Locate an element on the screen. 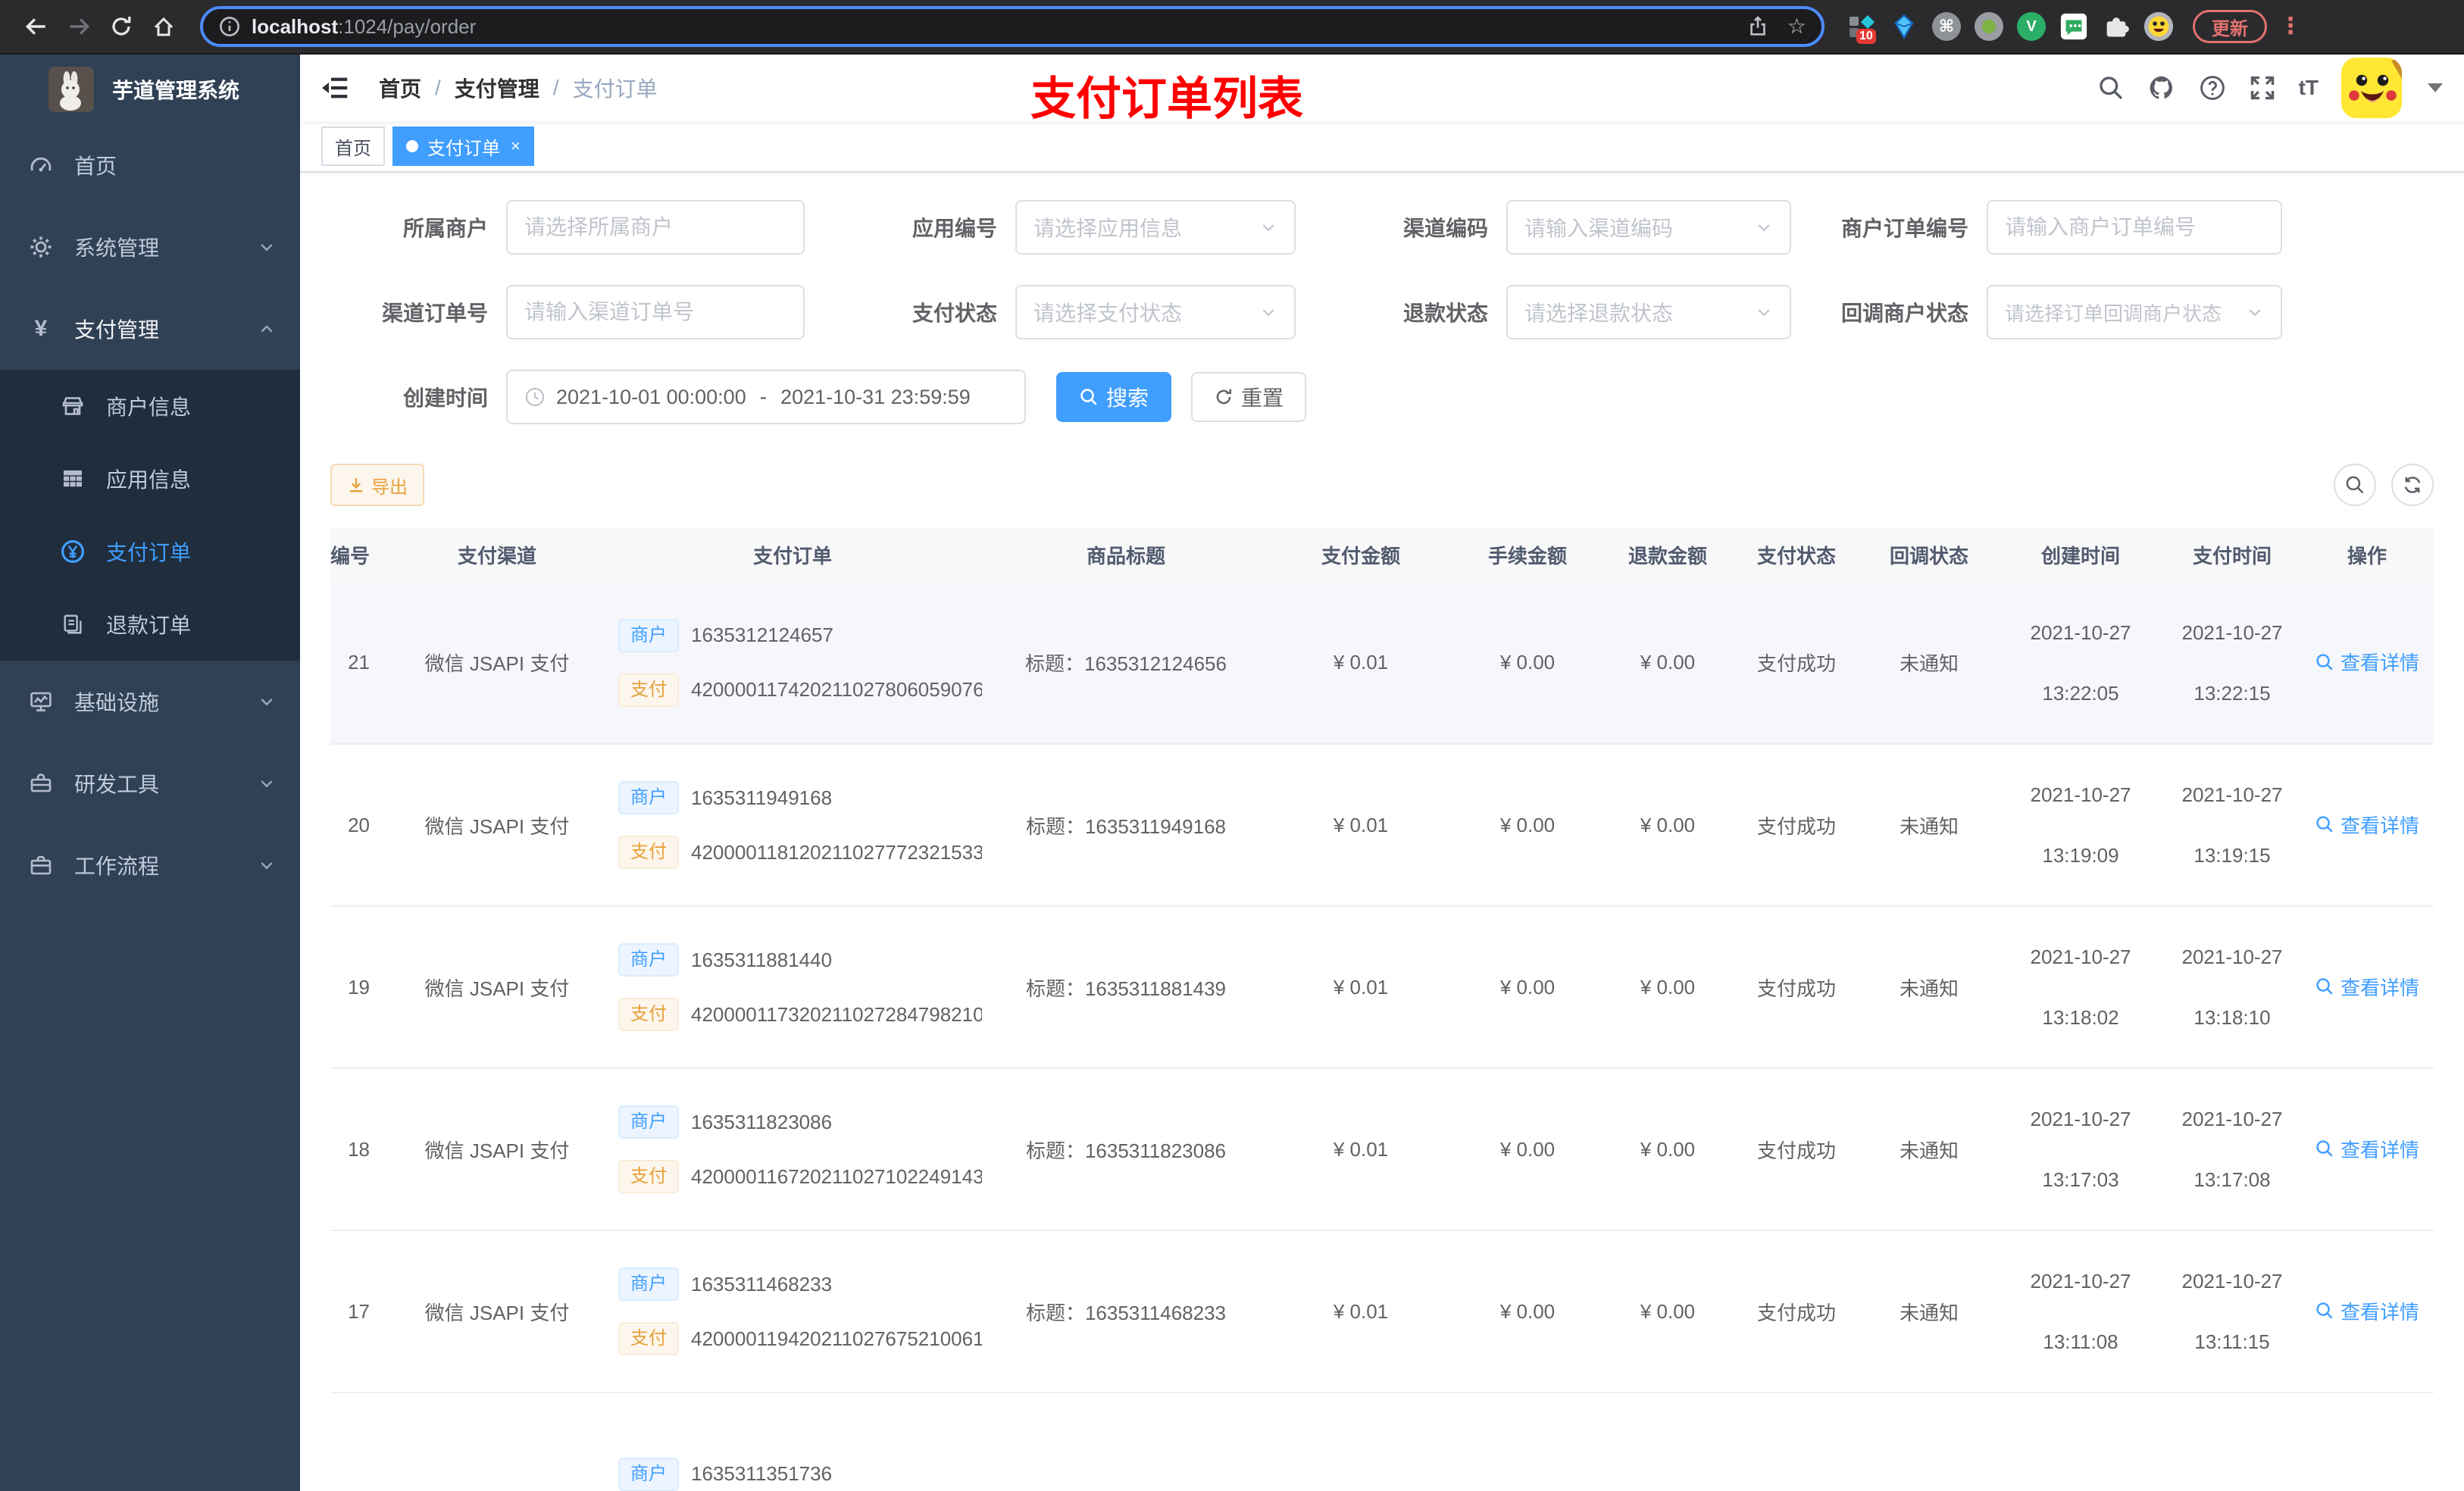  browser-profile-avatar is located at coordinates (2159, 26).